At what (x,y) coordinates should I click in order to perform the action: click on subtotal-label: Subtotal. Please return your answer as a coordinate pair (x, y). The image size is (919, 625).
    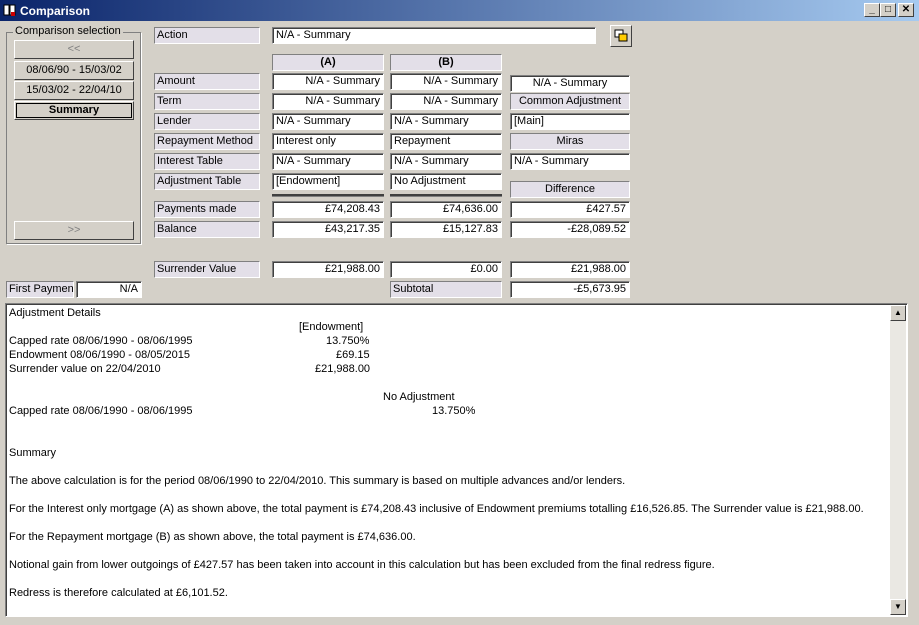
    Looking at the image, I should click on (446, 289).